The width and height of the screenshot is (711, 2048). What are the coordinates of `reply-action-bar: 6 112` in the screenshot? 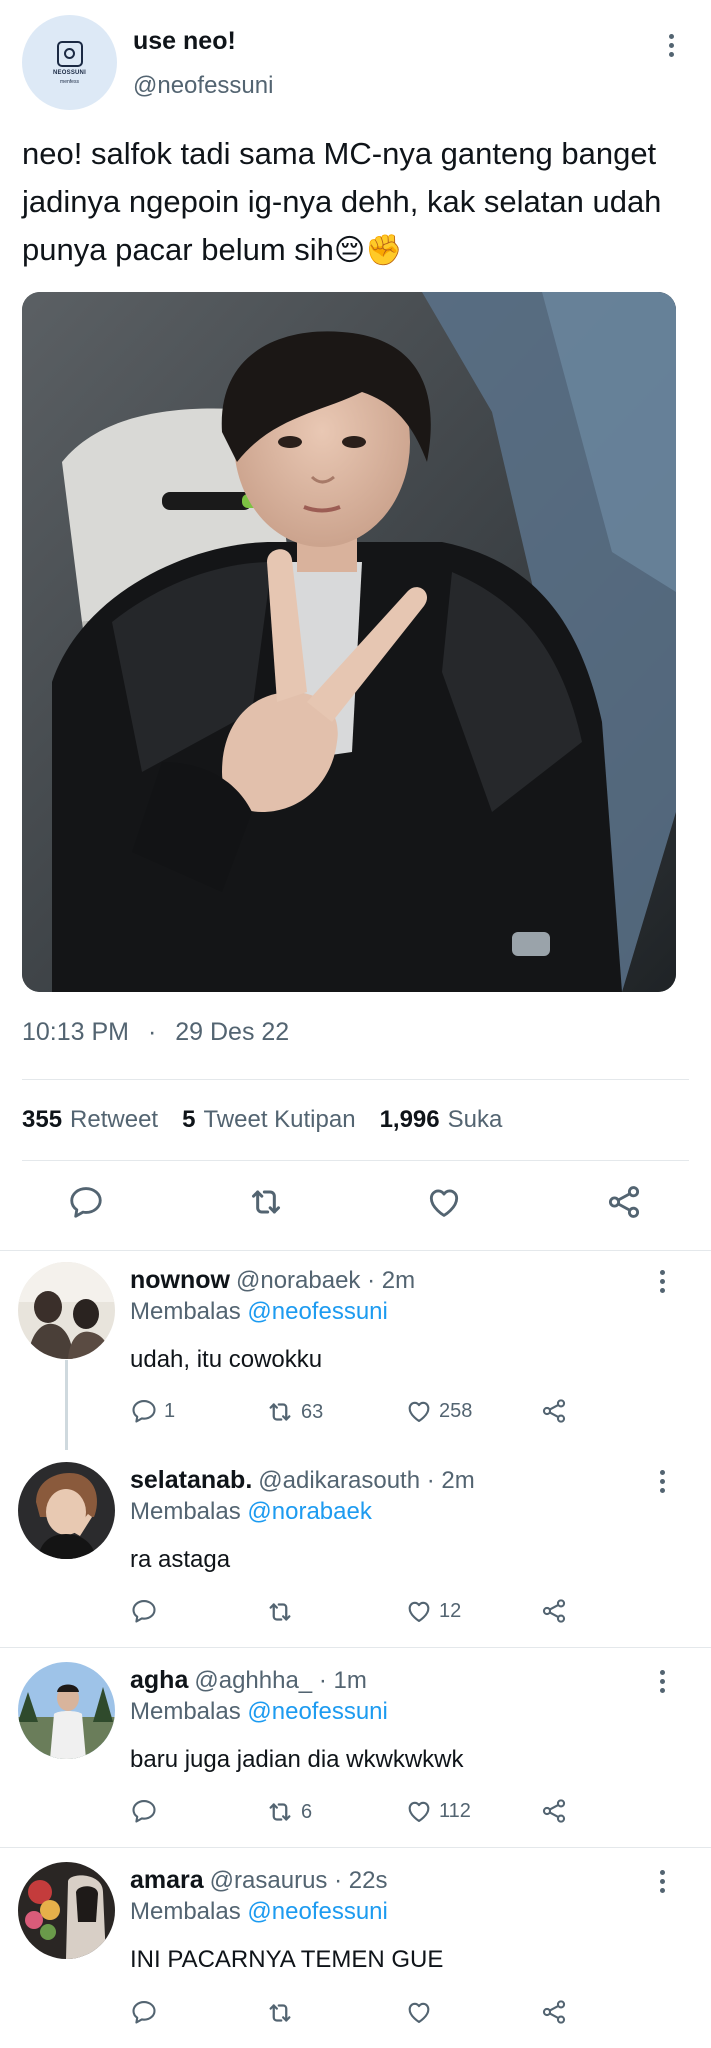 It's located at (360, 1815).